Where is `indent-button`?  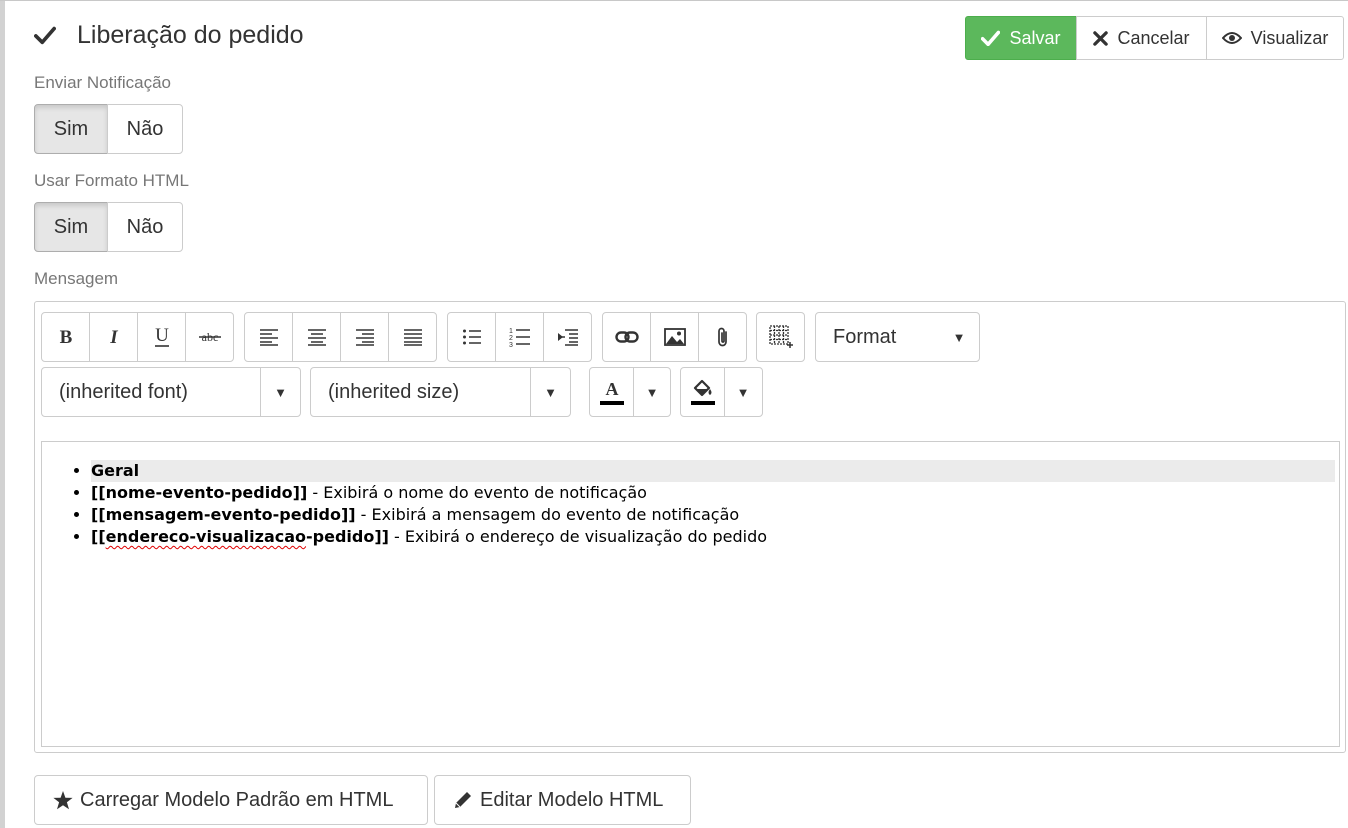 indent-button is located at coordinates (567, 337).